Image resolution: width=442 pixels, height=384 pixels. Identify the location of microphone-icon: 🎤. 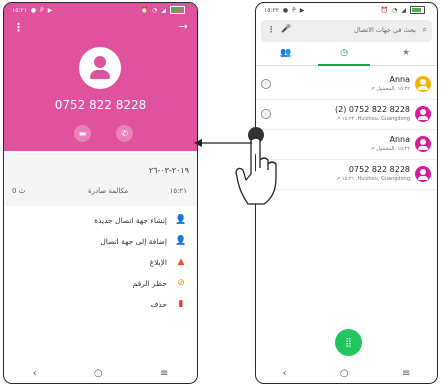
(286, 28).